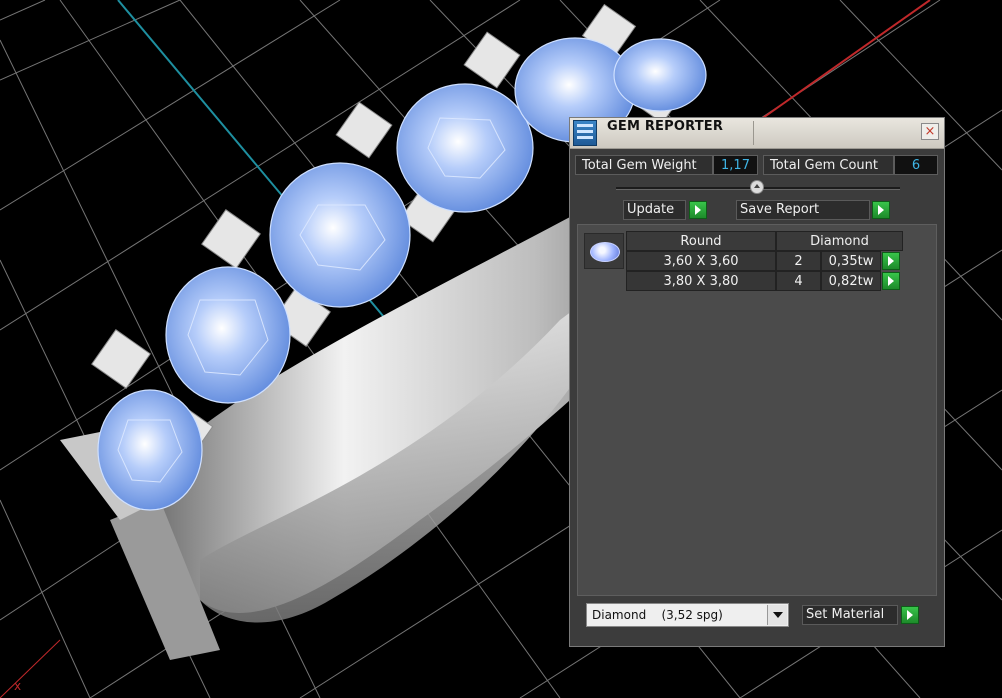 The height and width of the screenshot is (698, 1002). Describe the element at coordinates (881, 210) in the screenshot. I see `save-report-go-button` at that location.